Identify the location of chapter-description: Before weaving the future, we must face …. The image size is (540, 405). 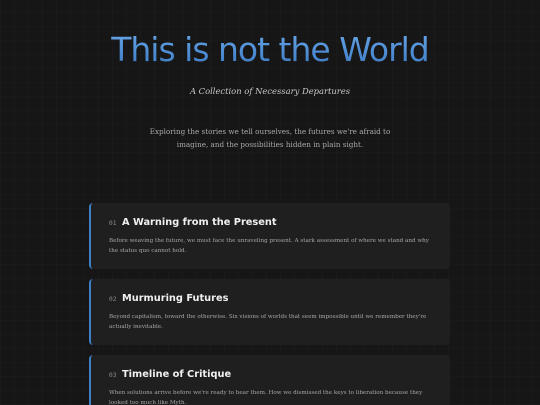
(269, 246).